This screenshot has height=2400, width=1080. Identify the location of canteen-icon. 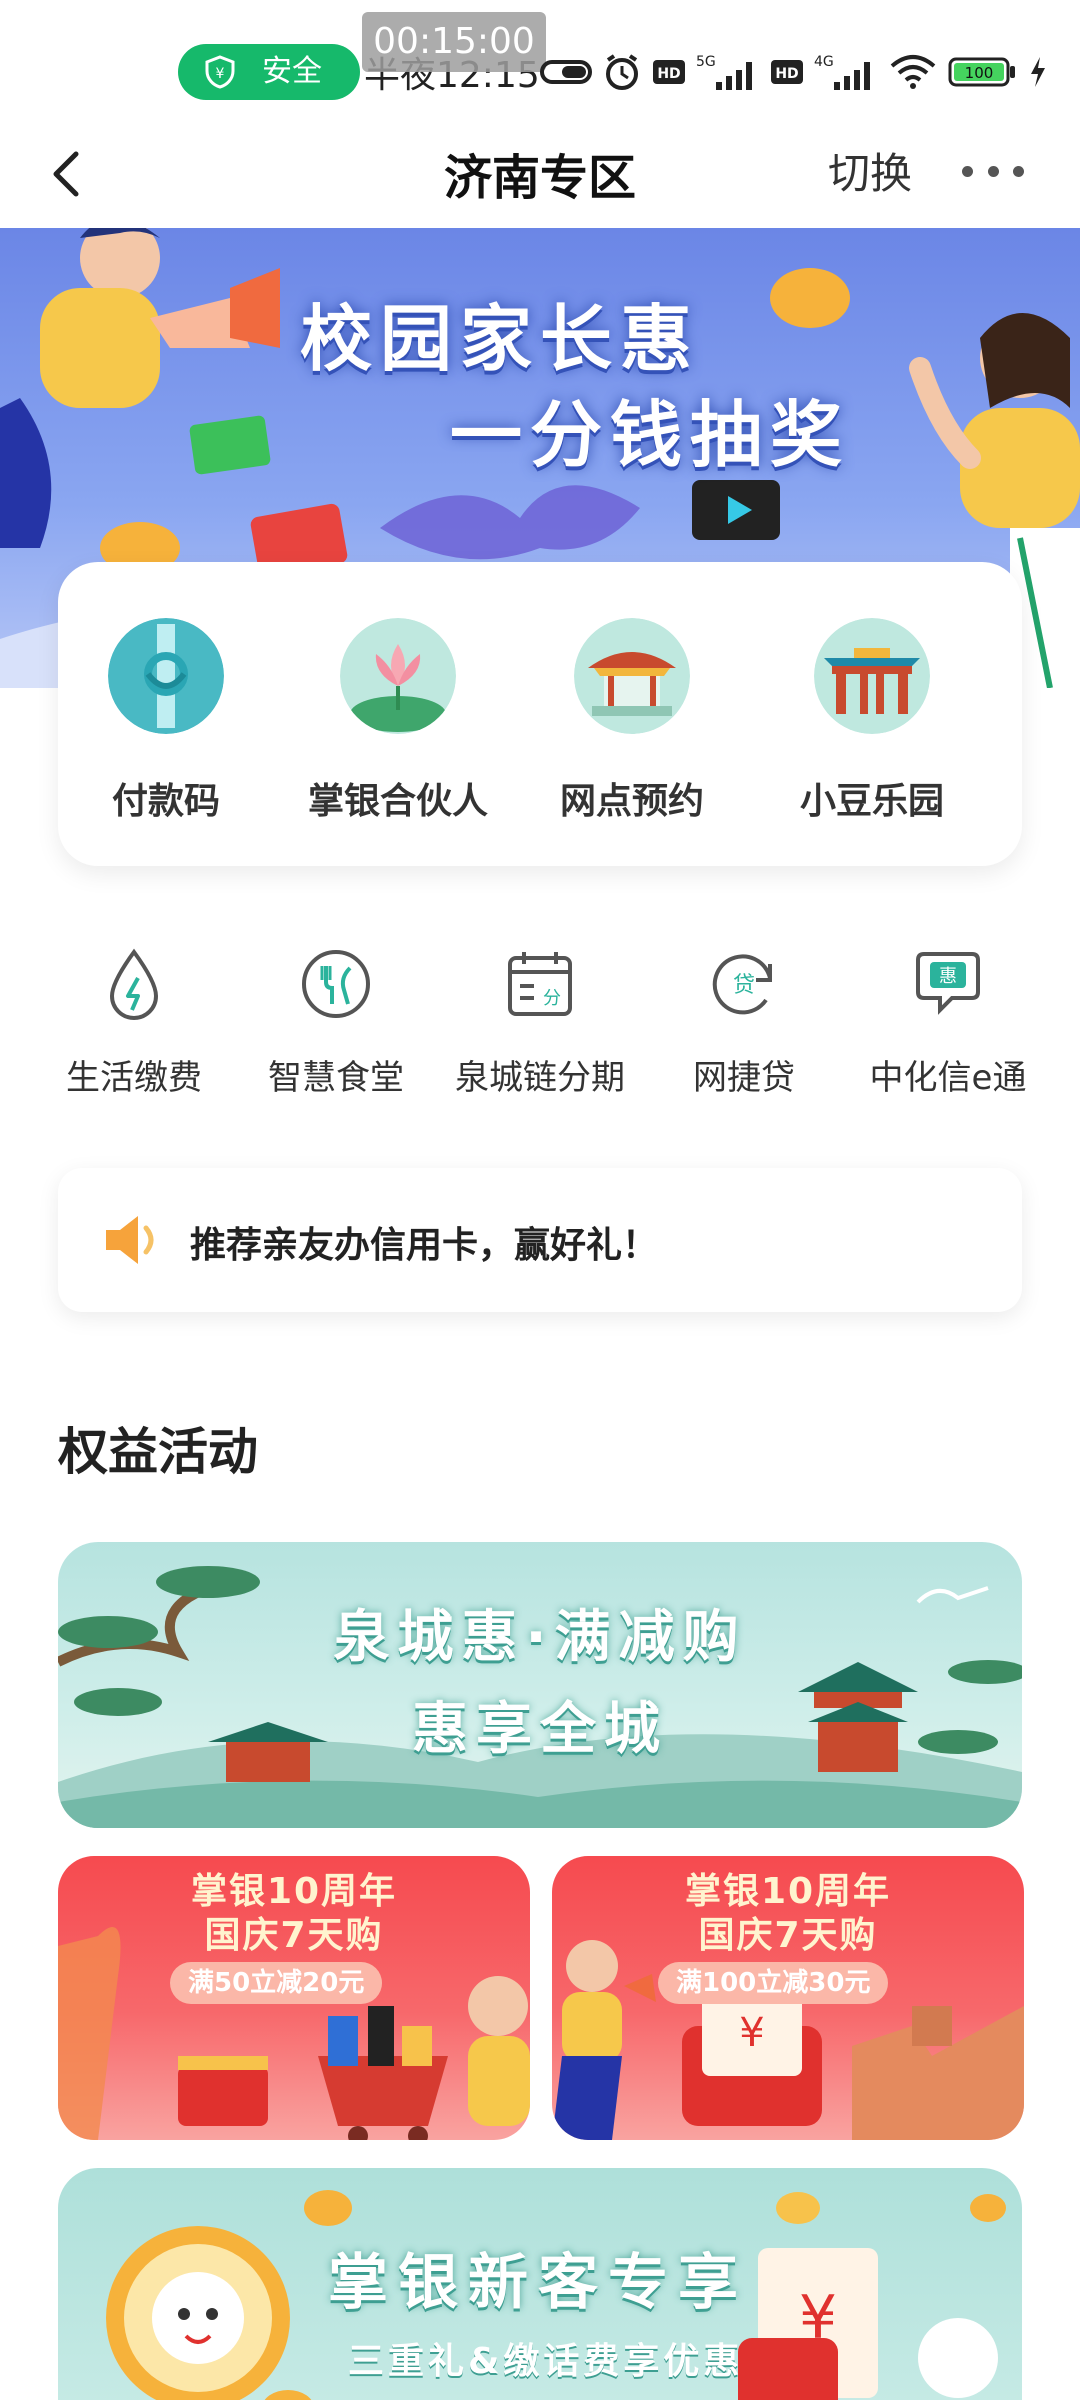
(336, 984).